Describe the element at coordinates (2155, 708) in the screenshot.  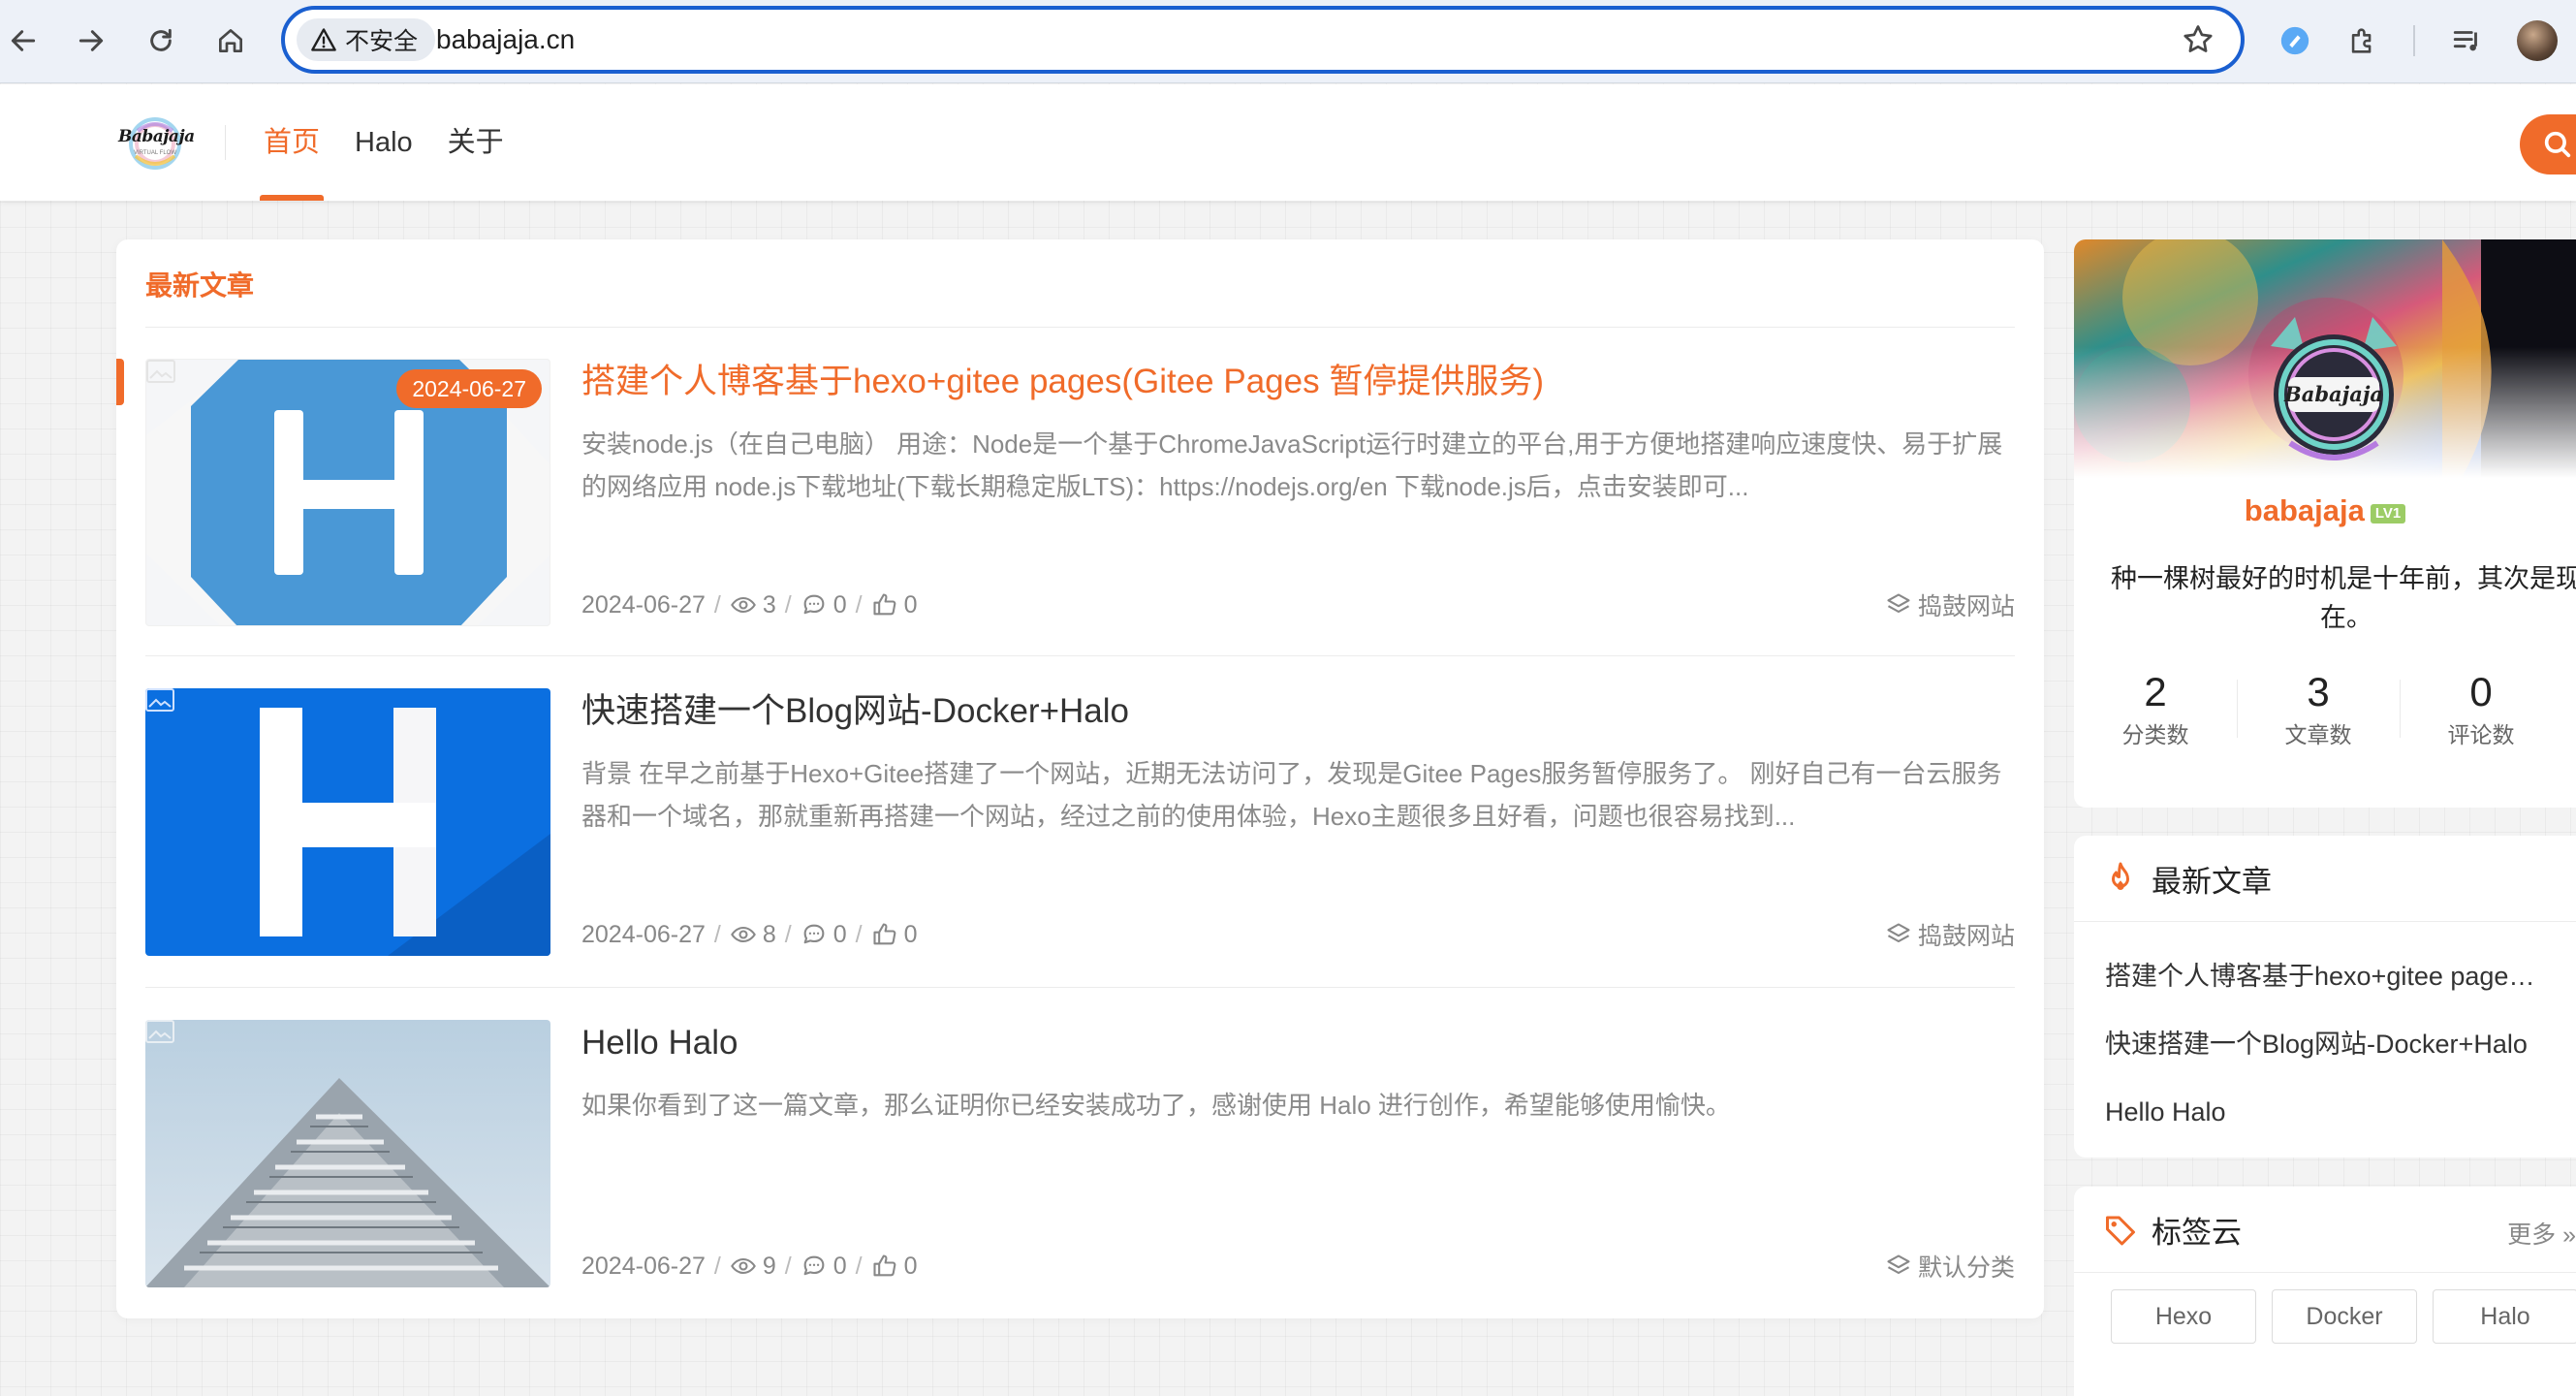
I see `stat-categories: 2 分类数` at that location.